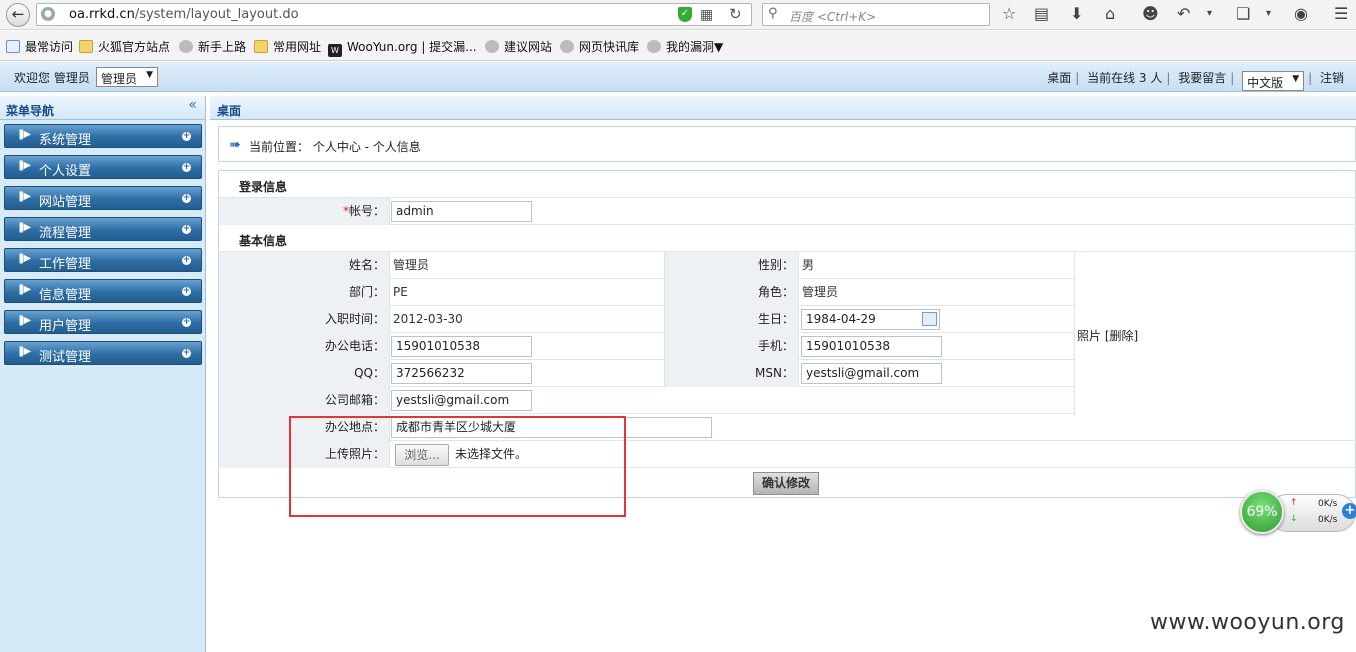 This screenshot has height=652, width=1356. Describe the element at coordinates (103, 229) in the screenshot. I see `sidebar-item-workflow: ❚▶ 流程管理 +` at that location.